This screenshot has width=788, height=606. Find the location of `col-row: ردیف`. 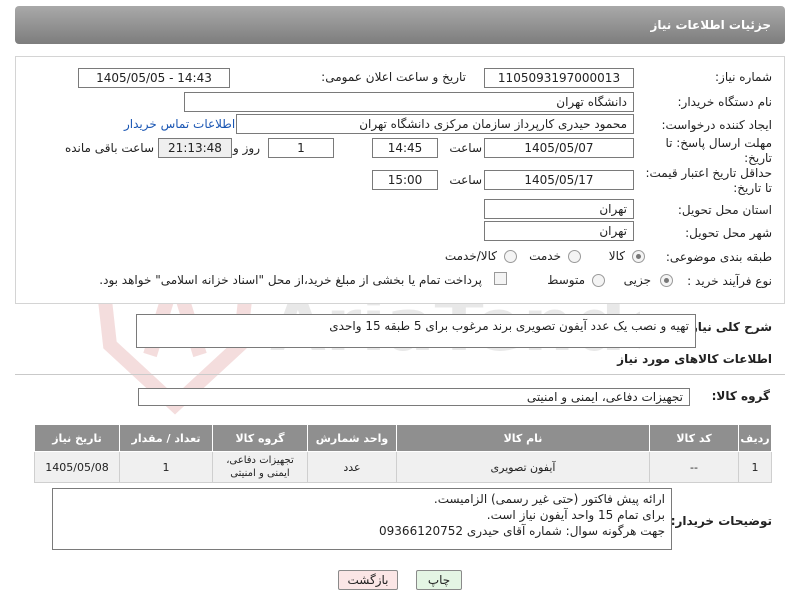

col-row: ردیف is located at coordinates (755, 438).